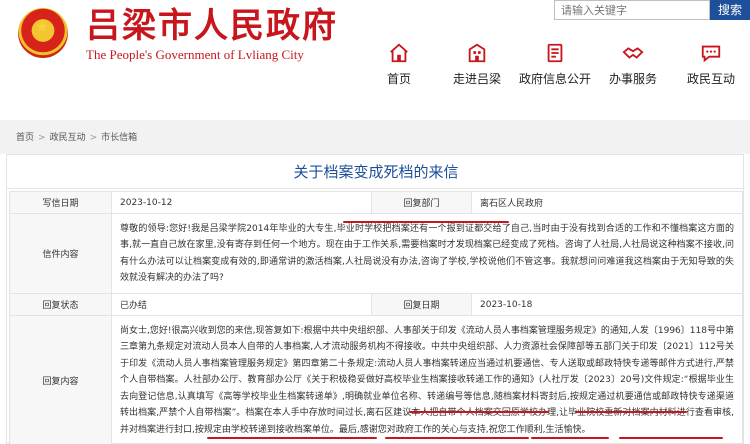 This screenshot has height=444, width=750. Describe the element at coordinates (60, 202) in the screenshot. I see `write-date-label: 写信日期` at that location.